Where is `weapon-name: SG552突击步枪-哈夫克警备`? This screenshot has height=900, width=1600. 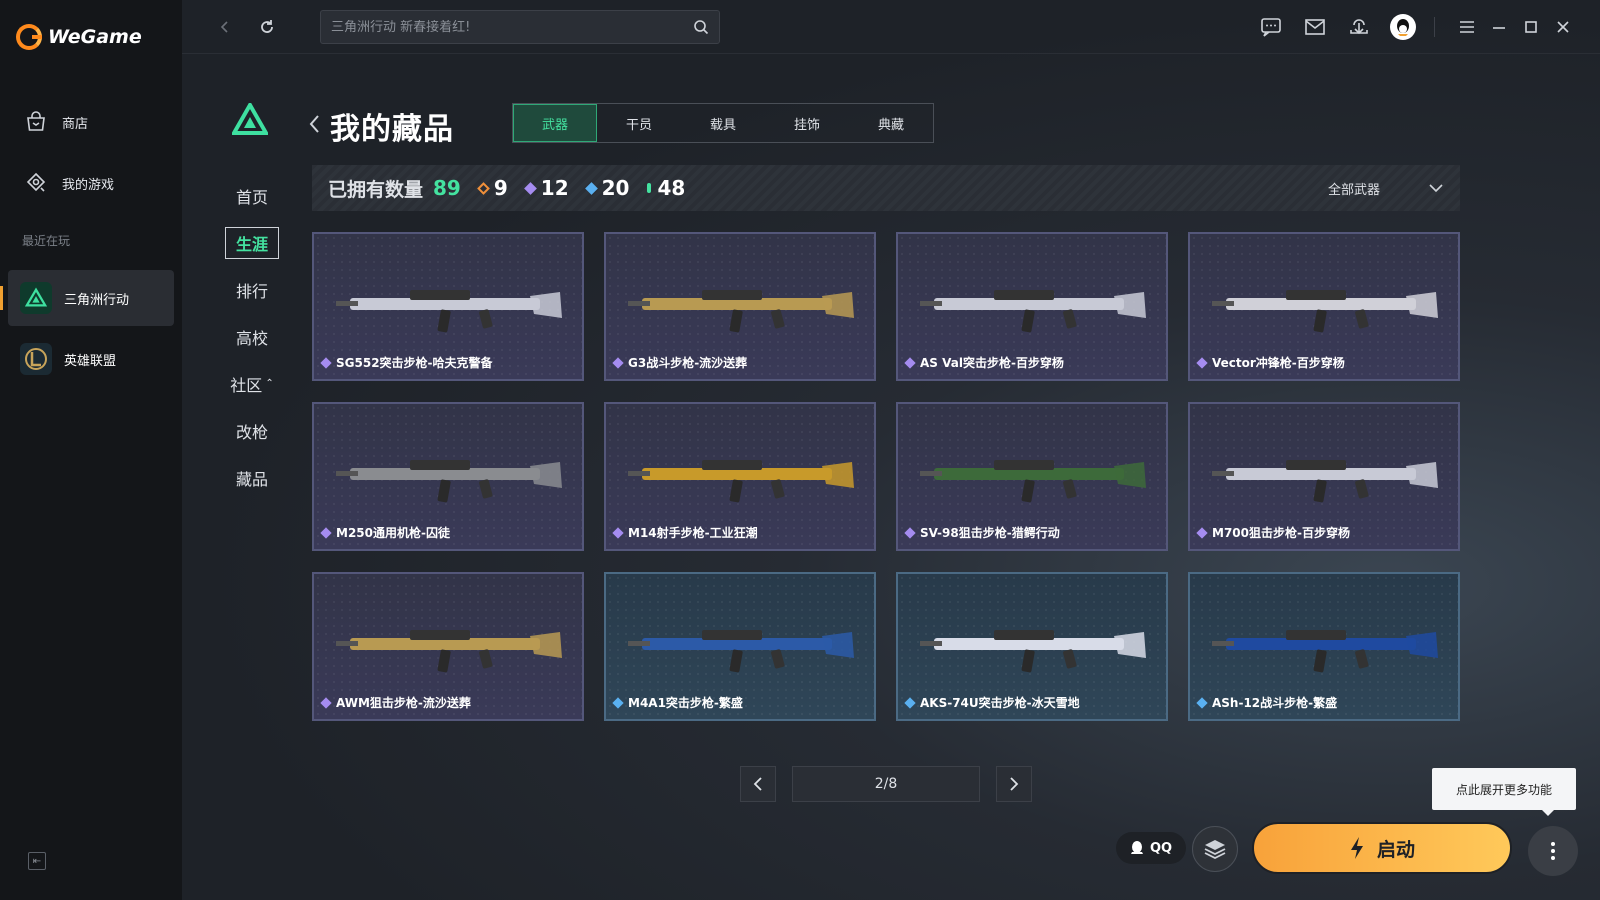
weapon-name: SG552突击步枪-哈夫克警备 is located at coordinates (414, 363).